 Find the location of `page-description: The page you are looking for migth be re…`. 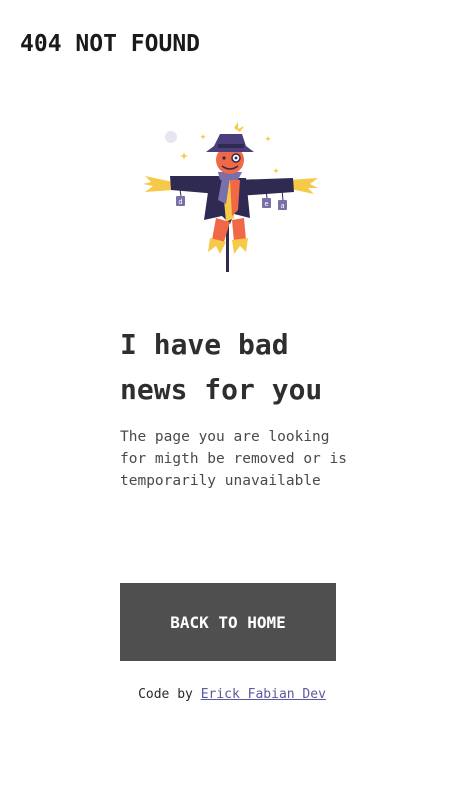

page-description: The page you are looking for migth be re… is located at coordinates (233, 459).